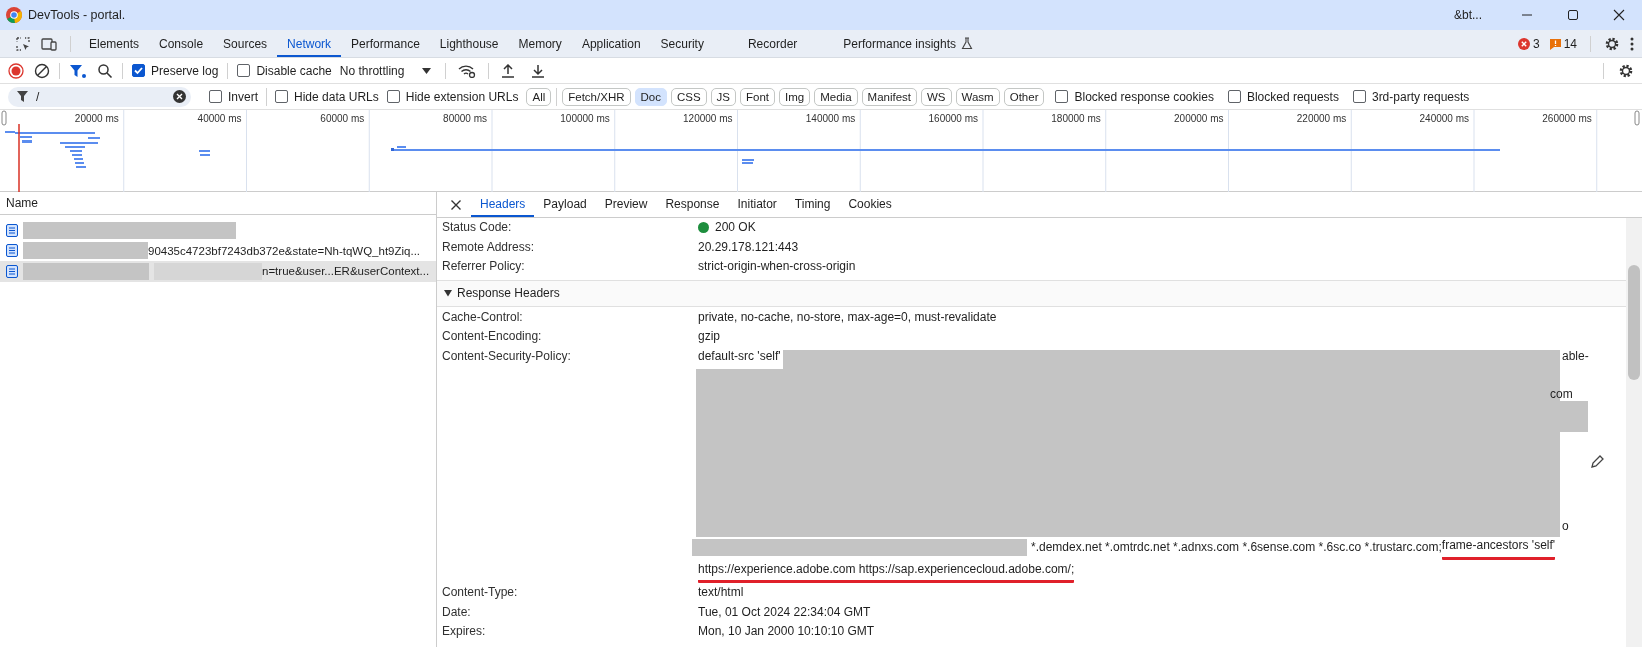 This screenshot has width=1642, height=647. I want to click on header-value: *.demdex.net *.omtrdc.net *.adnxs.com *.6sense.com *.6sc.co *.trustarc.com;, so click(1236, 547).